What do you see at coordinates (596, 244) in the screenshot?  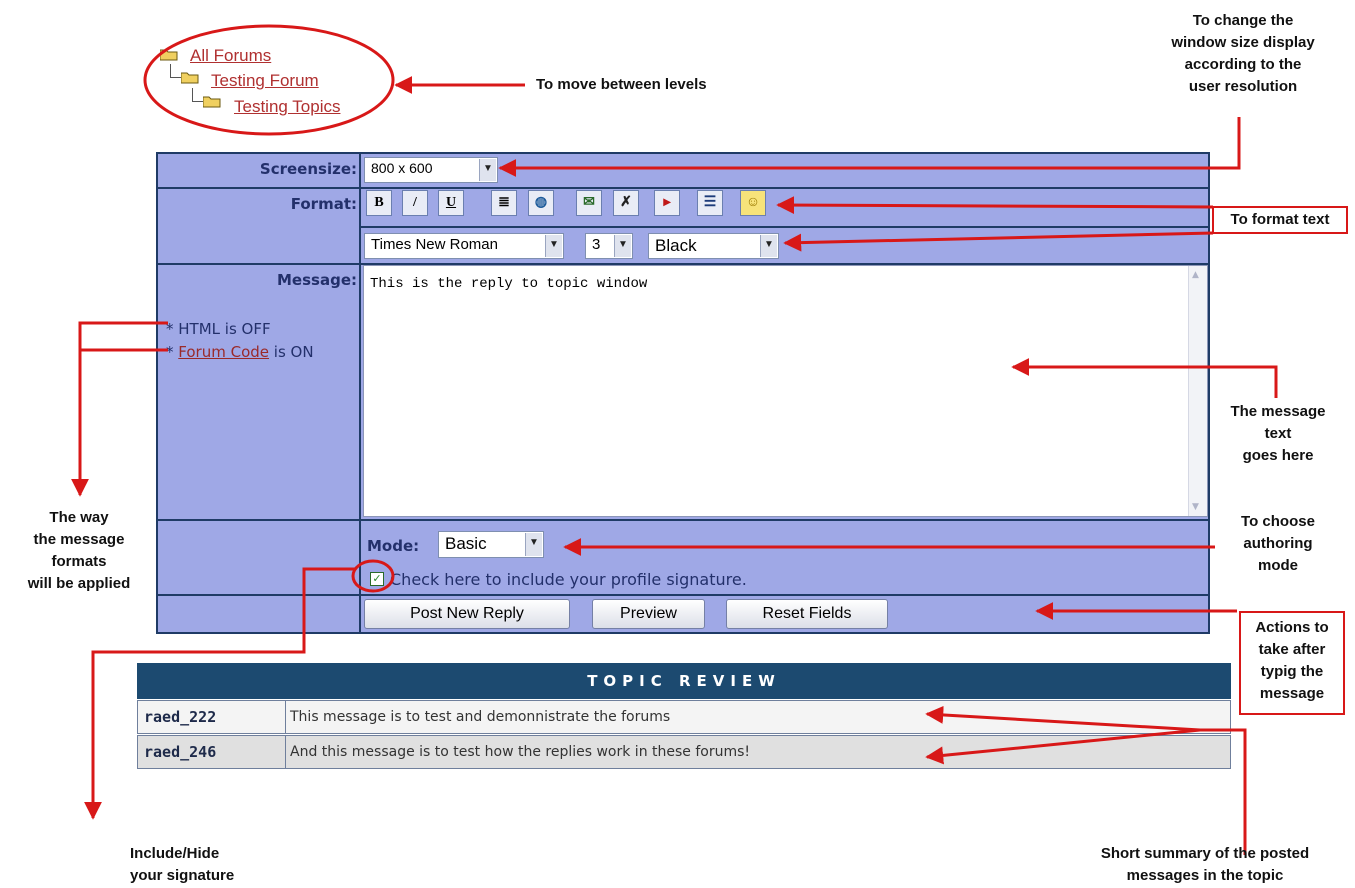 I see `size-value: 3` at bounding box center [596, 244].